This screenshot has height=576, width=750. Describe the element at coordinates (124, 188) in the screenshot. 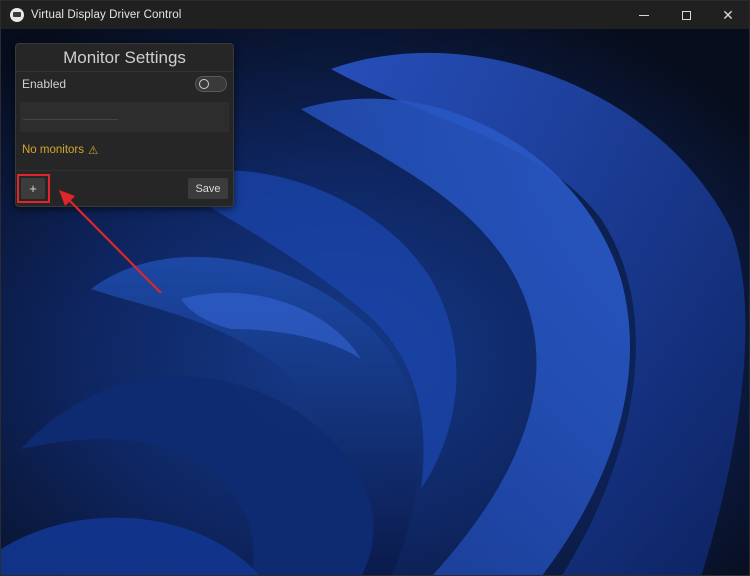

I see `panel-footer: + Save` at that location.